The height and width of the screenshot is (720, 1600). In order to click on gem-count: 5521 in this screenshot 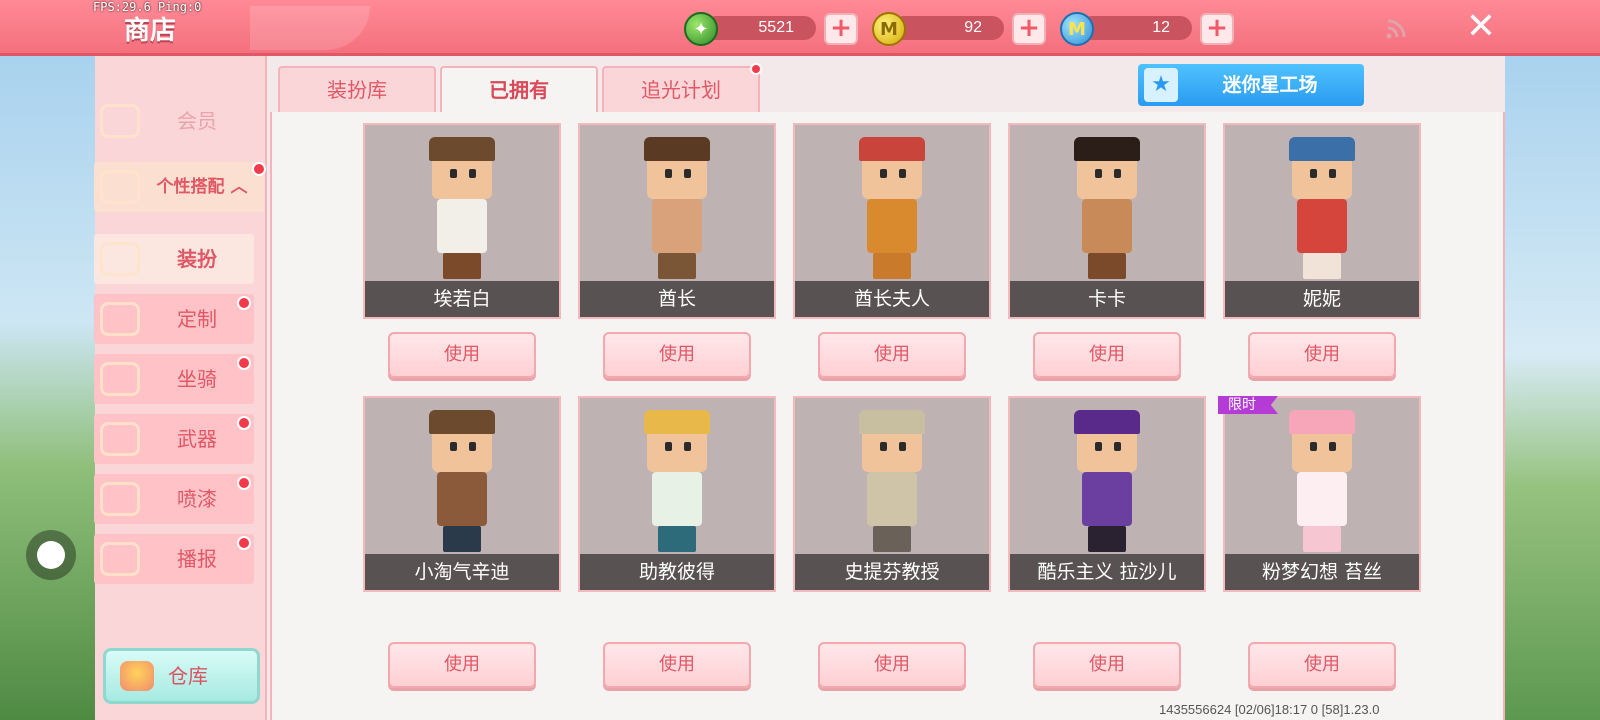, I will do `click(776, 27)`.